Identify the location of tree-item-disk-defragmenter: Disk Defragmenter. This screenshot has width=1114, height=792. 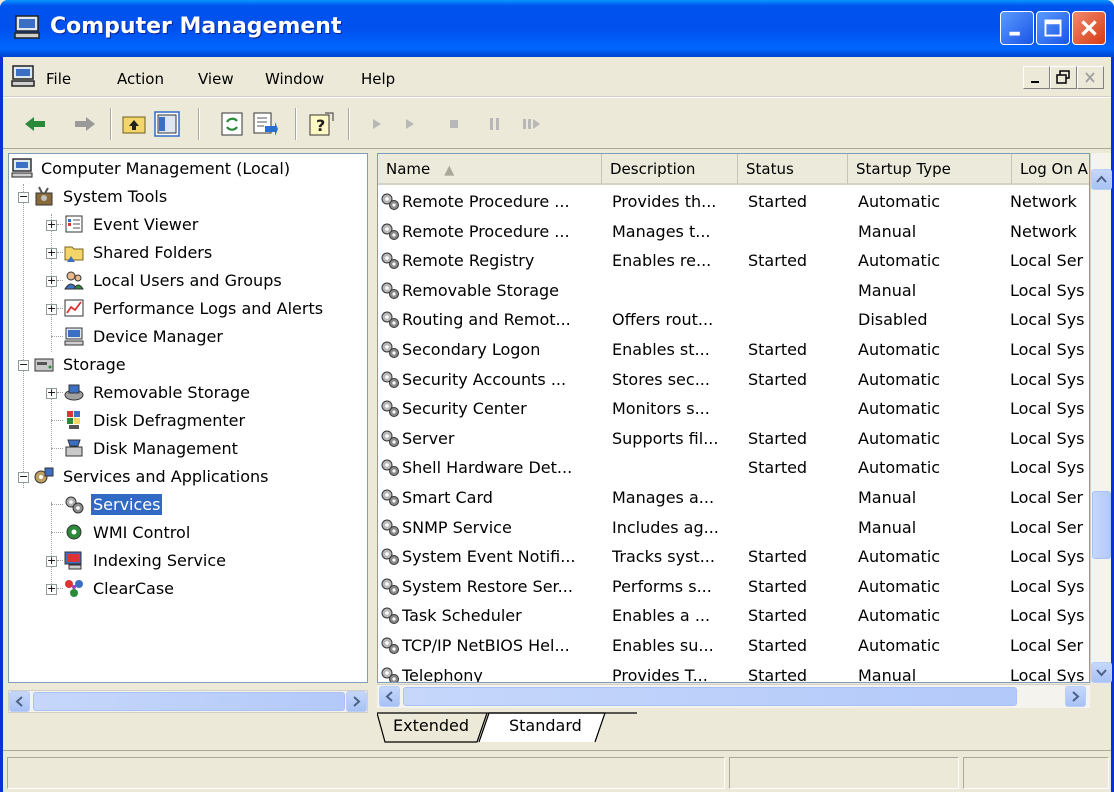
(155, 420).